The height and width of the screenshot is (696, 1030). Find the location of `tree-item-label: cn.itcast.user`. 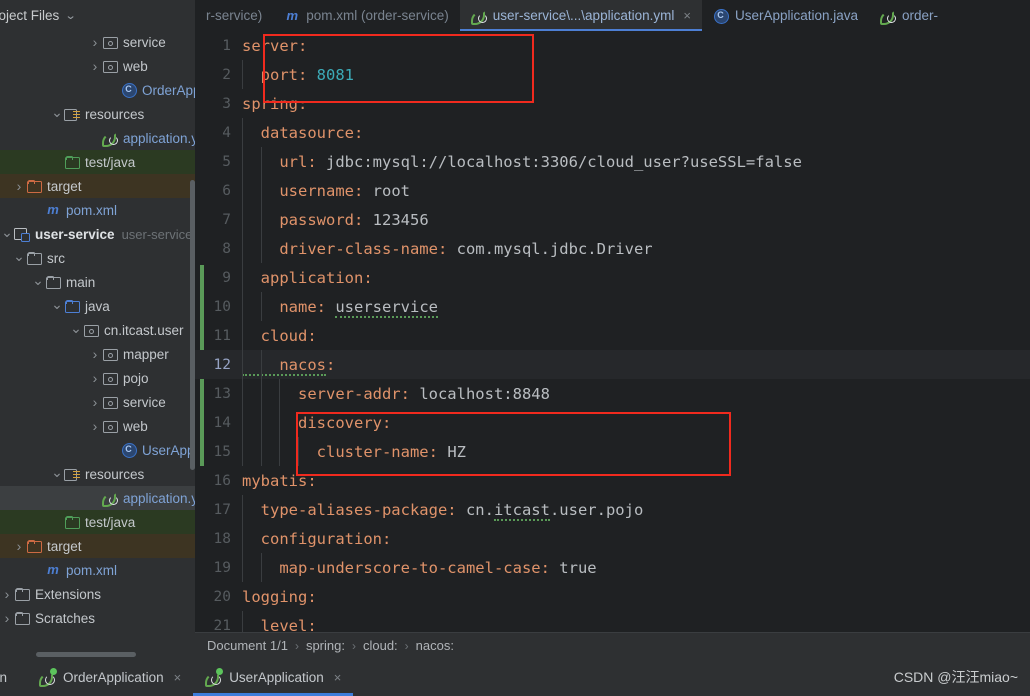

tree-item-label: cn.itcast.user is located at coordinates (144, 330).